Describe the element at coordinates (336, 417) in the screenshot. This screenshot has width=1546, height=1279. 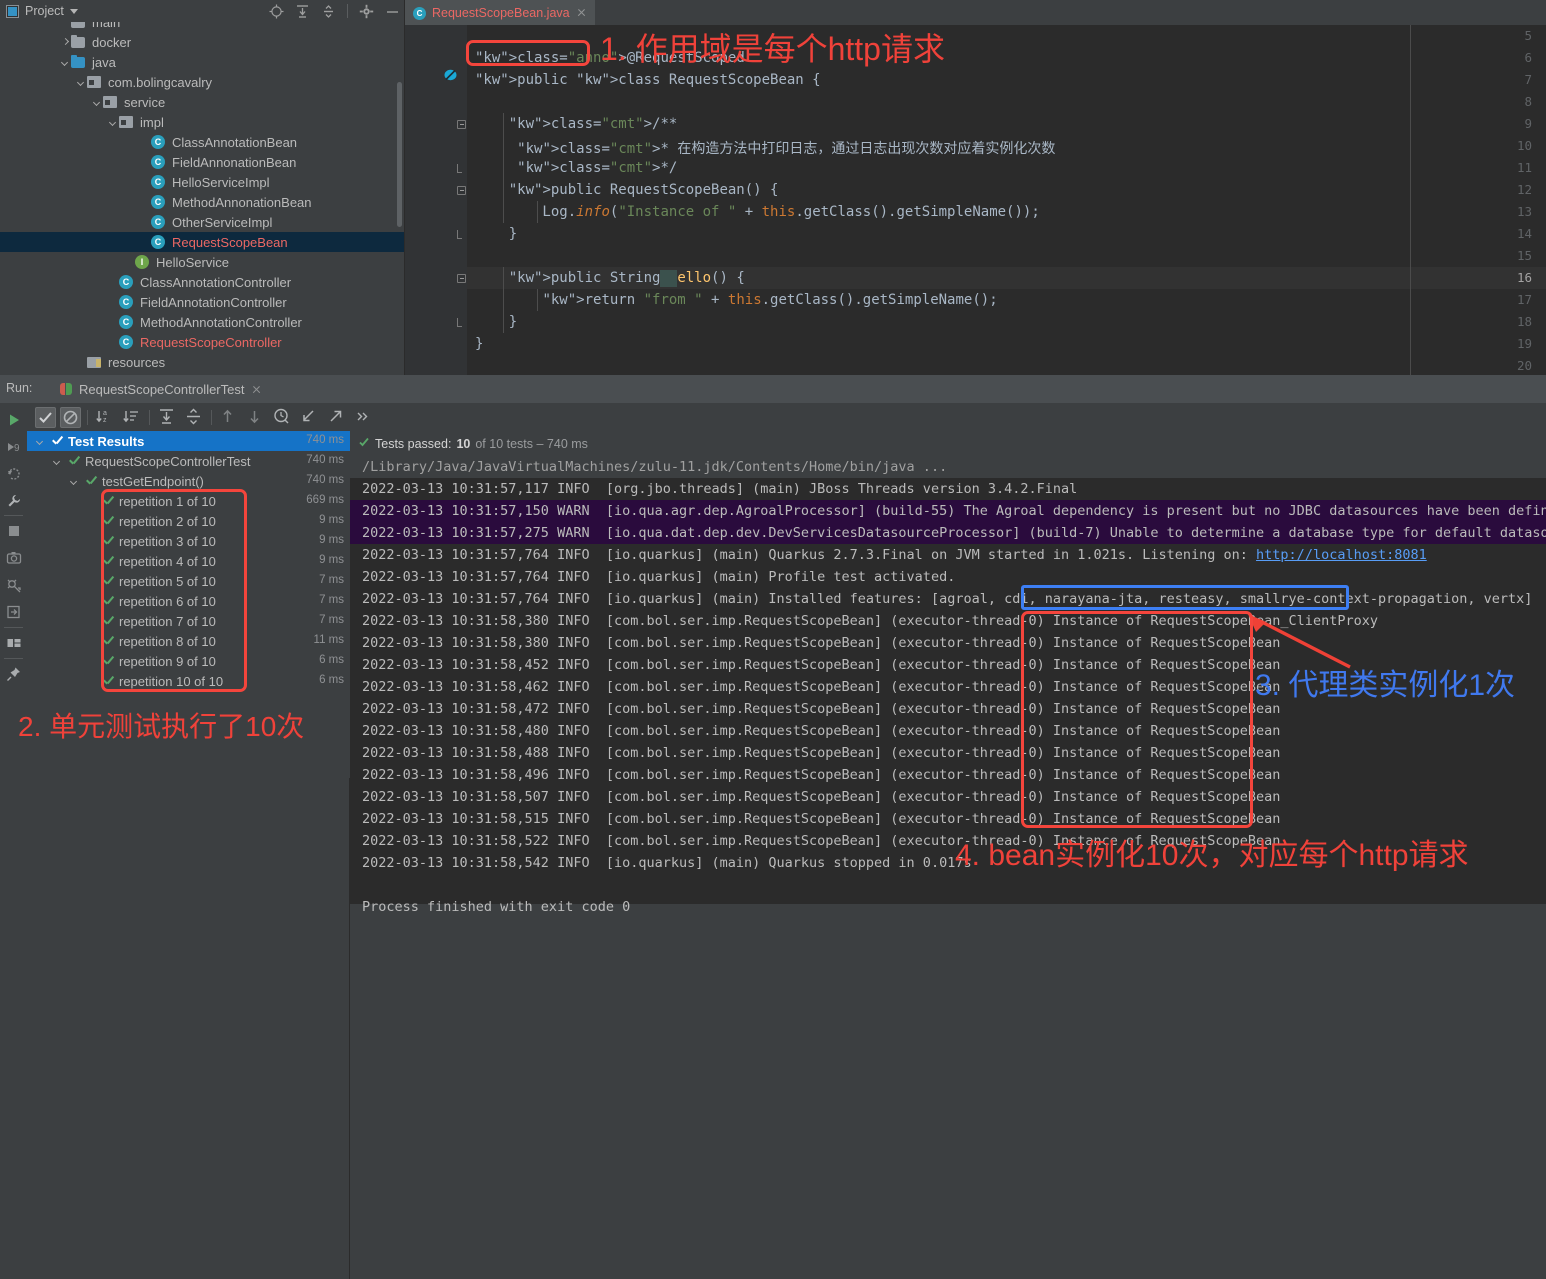
I see `export-tests-icon` at that location.